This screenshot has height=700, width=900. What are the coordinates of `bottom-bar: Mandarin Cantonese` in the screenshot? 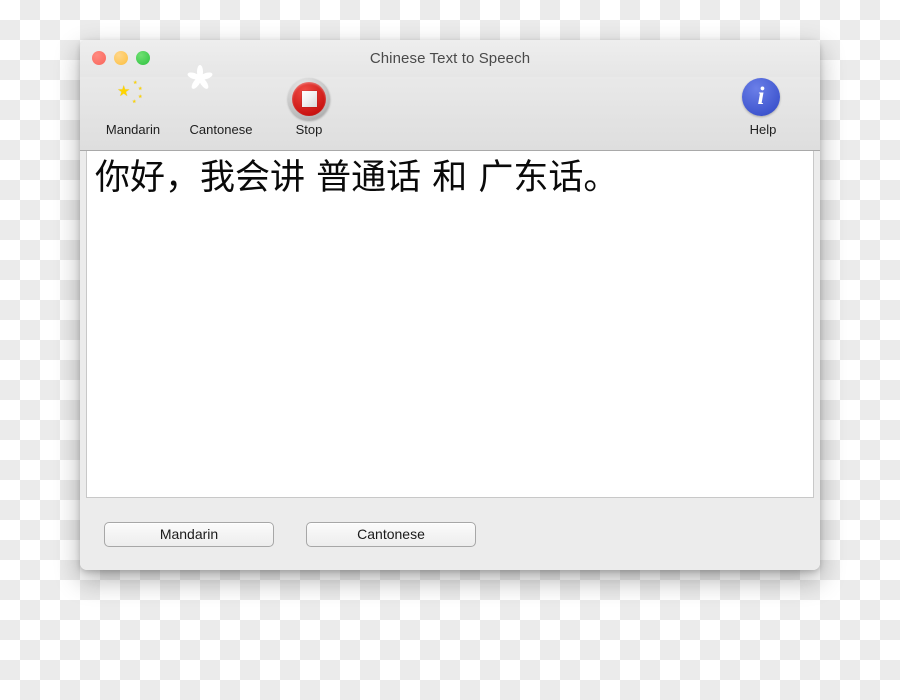 It's located at (450, 534).